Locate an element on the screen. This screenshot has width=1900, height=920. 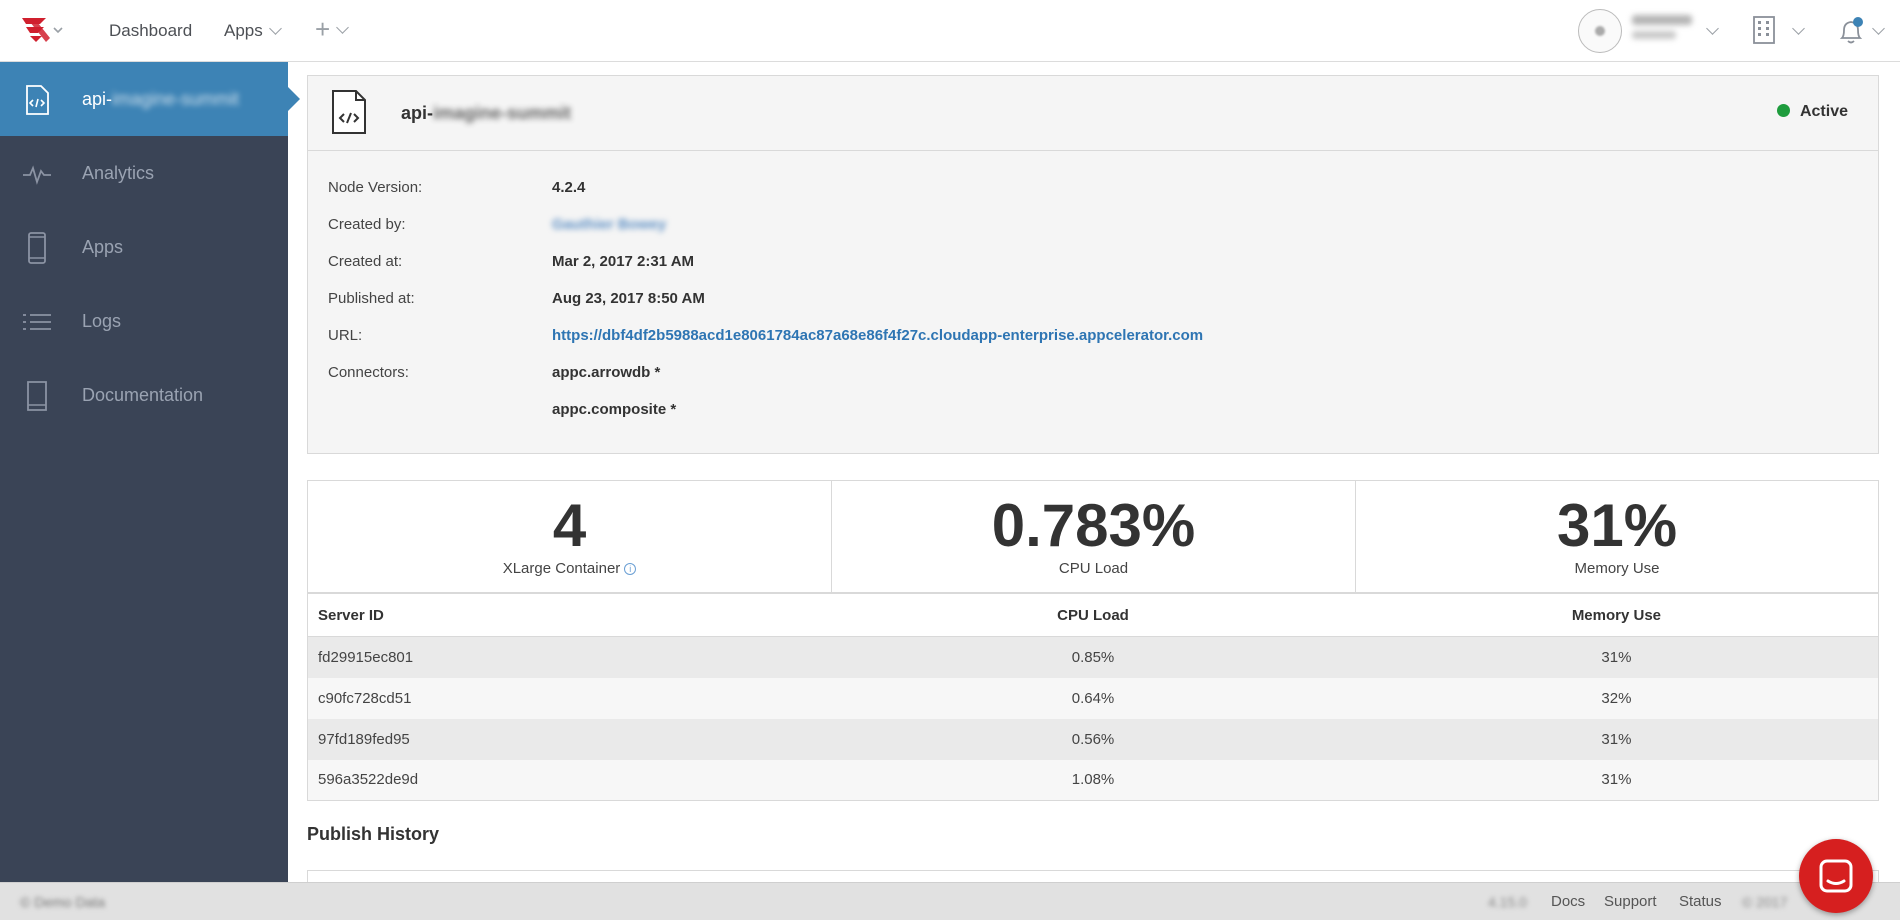
node-version-value: 4.2.4 is located at coordinates (569, 187).